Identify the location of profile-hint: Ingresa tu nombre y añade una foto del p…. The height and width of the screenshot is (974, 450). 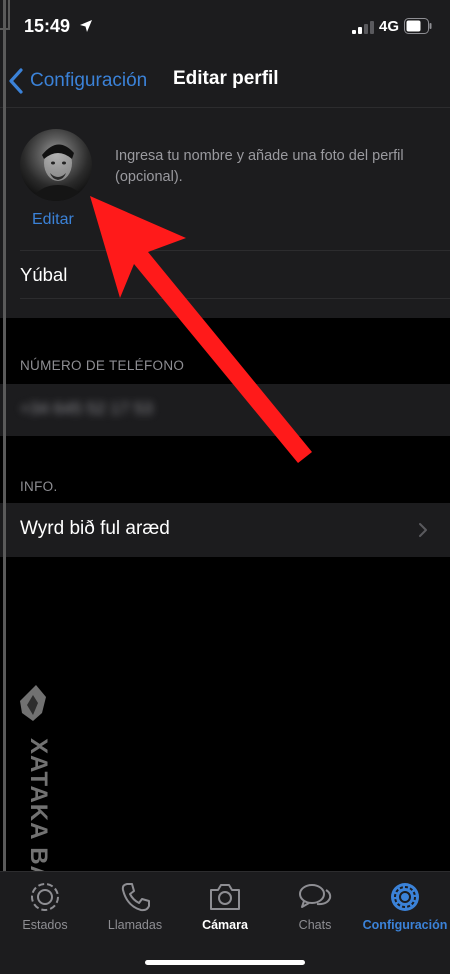
(259, 166).